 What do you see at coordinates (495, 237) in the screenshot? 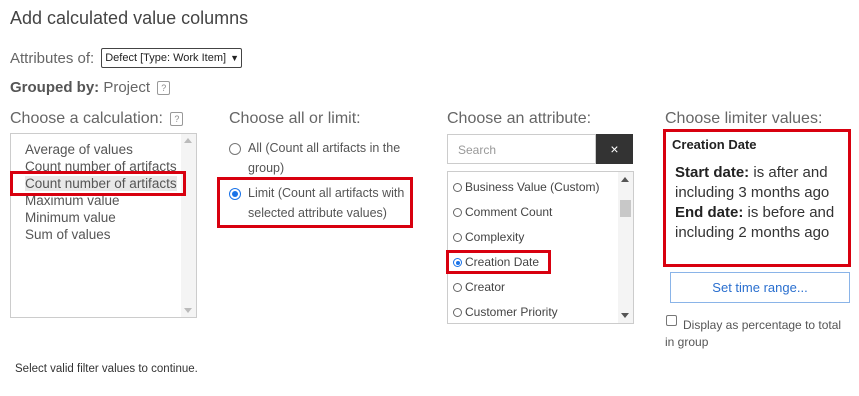
I see `attribute-option-label: Complexity` at bounding box center [495, 237].